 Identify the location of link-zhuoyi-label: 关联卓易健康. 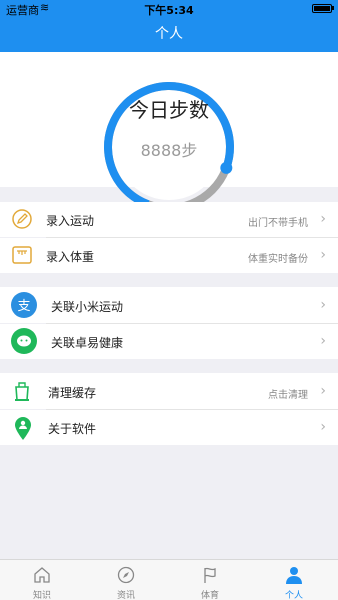
(87, 343).